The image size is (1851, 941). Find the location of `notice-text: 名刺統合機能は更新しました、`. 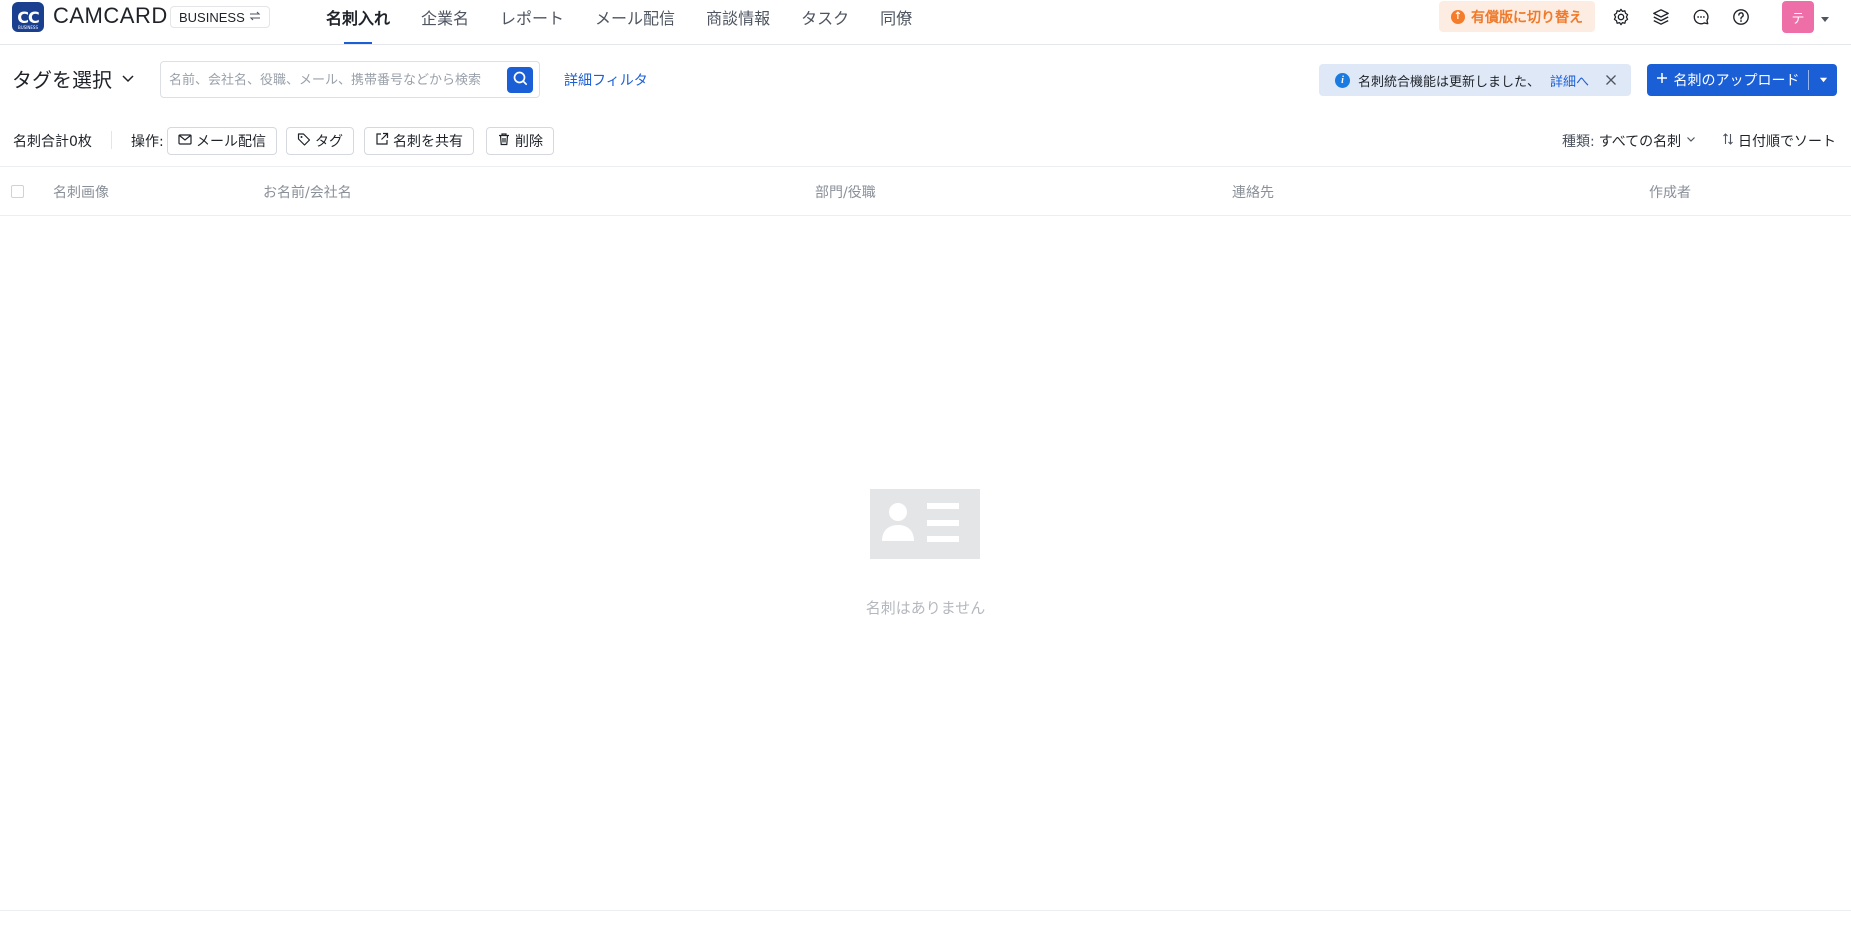

notice-text: 名刺統合機能は更新しました、 is located at coordinates (1449, 82).